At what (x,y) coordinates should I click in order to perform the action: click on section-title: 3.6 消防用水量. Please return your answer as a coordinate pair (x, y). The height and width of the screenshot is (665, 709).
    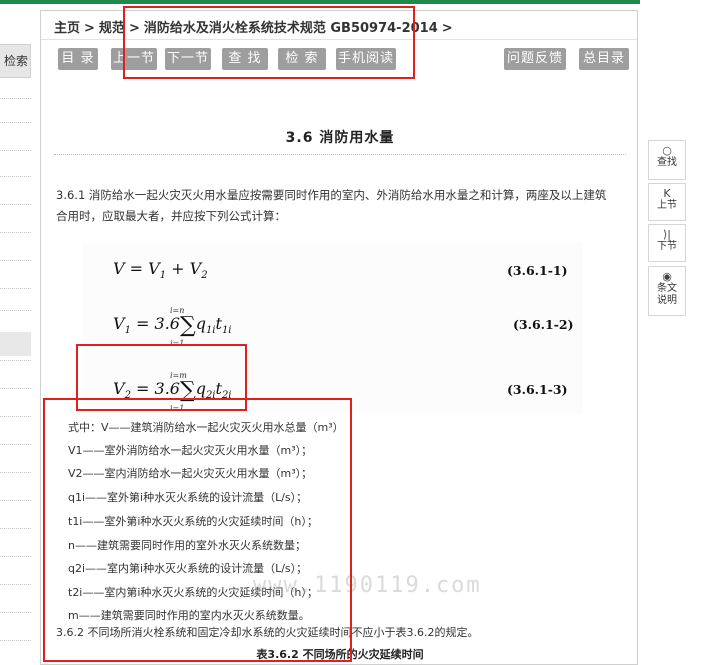
    Looking at the image, I should click on (340, 138).